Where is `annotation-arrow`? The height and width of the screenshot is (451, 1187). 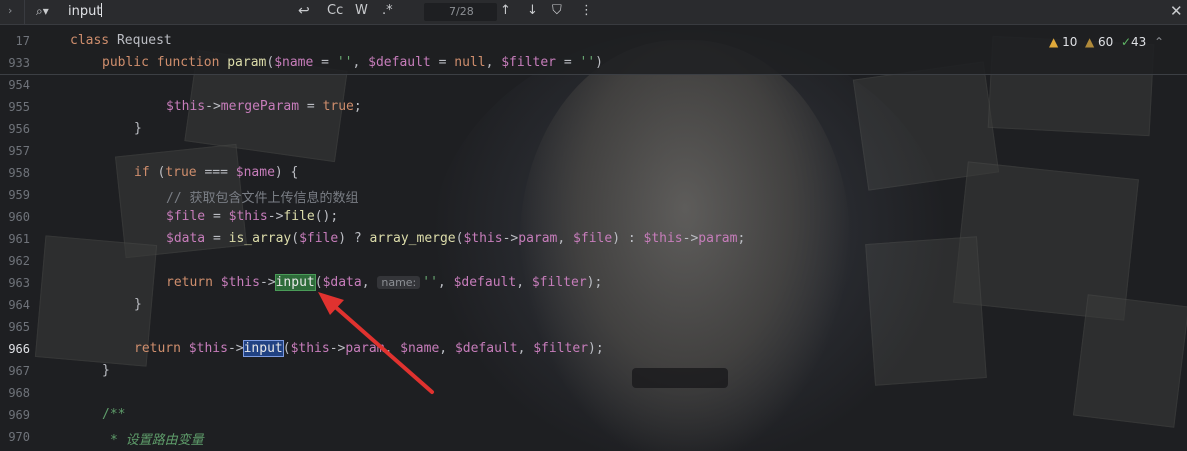 annotation-arrow is located at coordinates (376, 343).